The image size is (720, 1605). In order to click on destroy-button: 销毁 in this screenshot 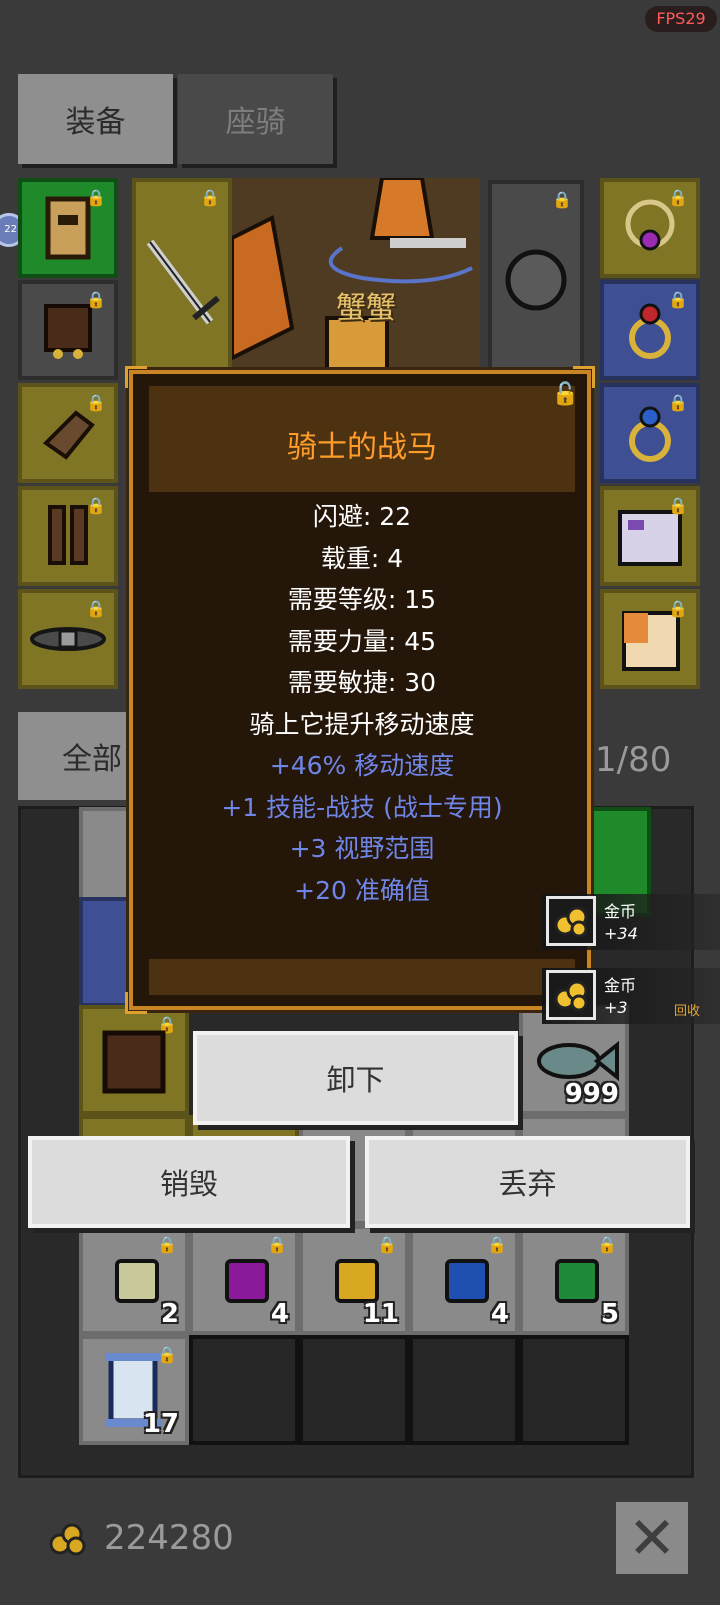, I will do `click(189, 1182)`.